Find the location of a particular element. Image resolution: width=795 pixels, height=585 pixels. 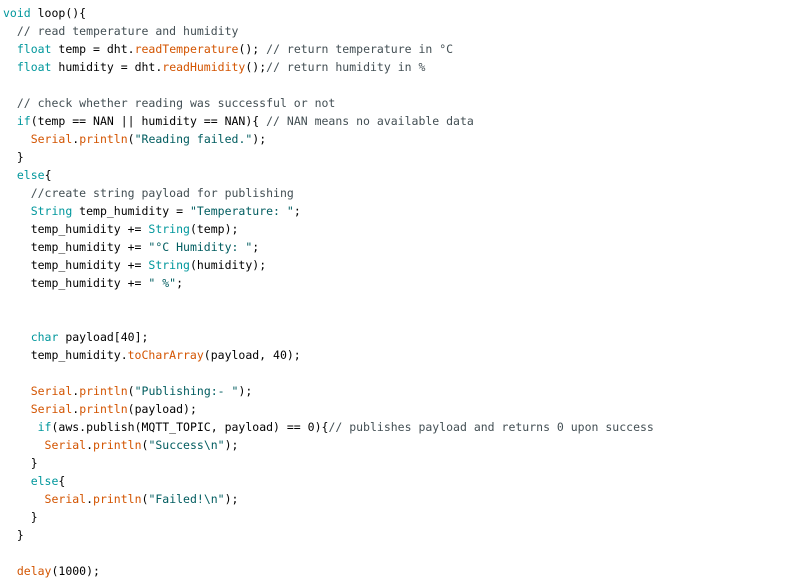

code-string: "°C Humidity: " is located at coordinates (200, 247).